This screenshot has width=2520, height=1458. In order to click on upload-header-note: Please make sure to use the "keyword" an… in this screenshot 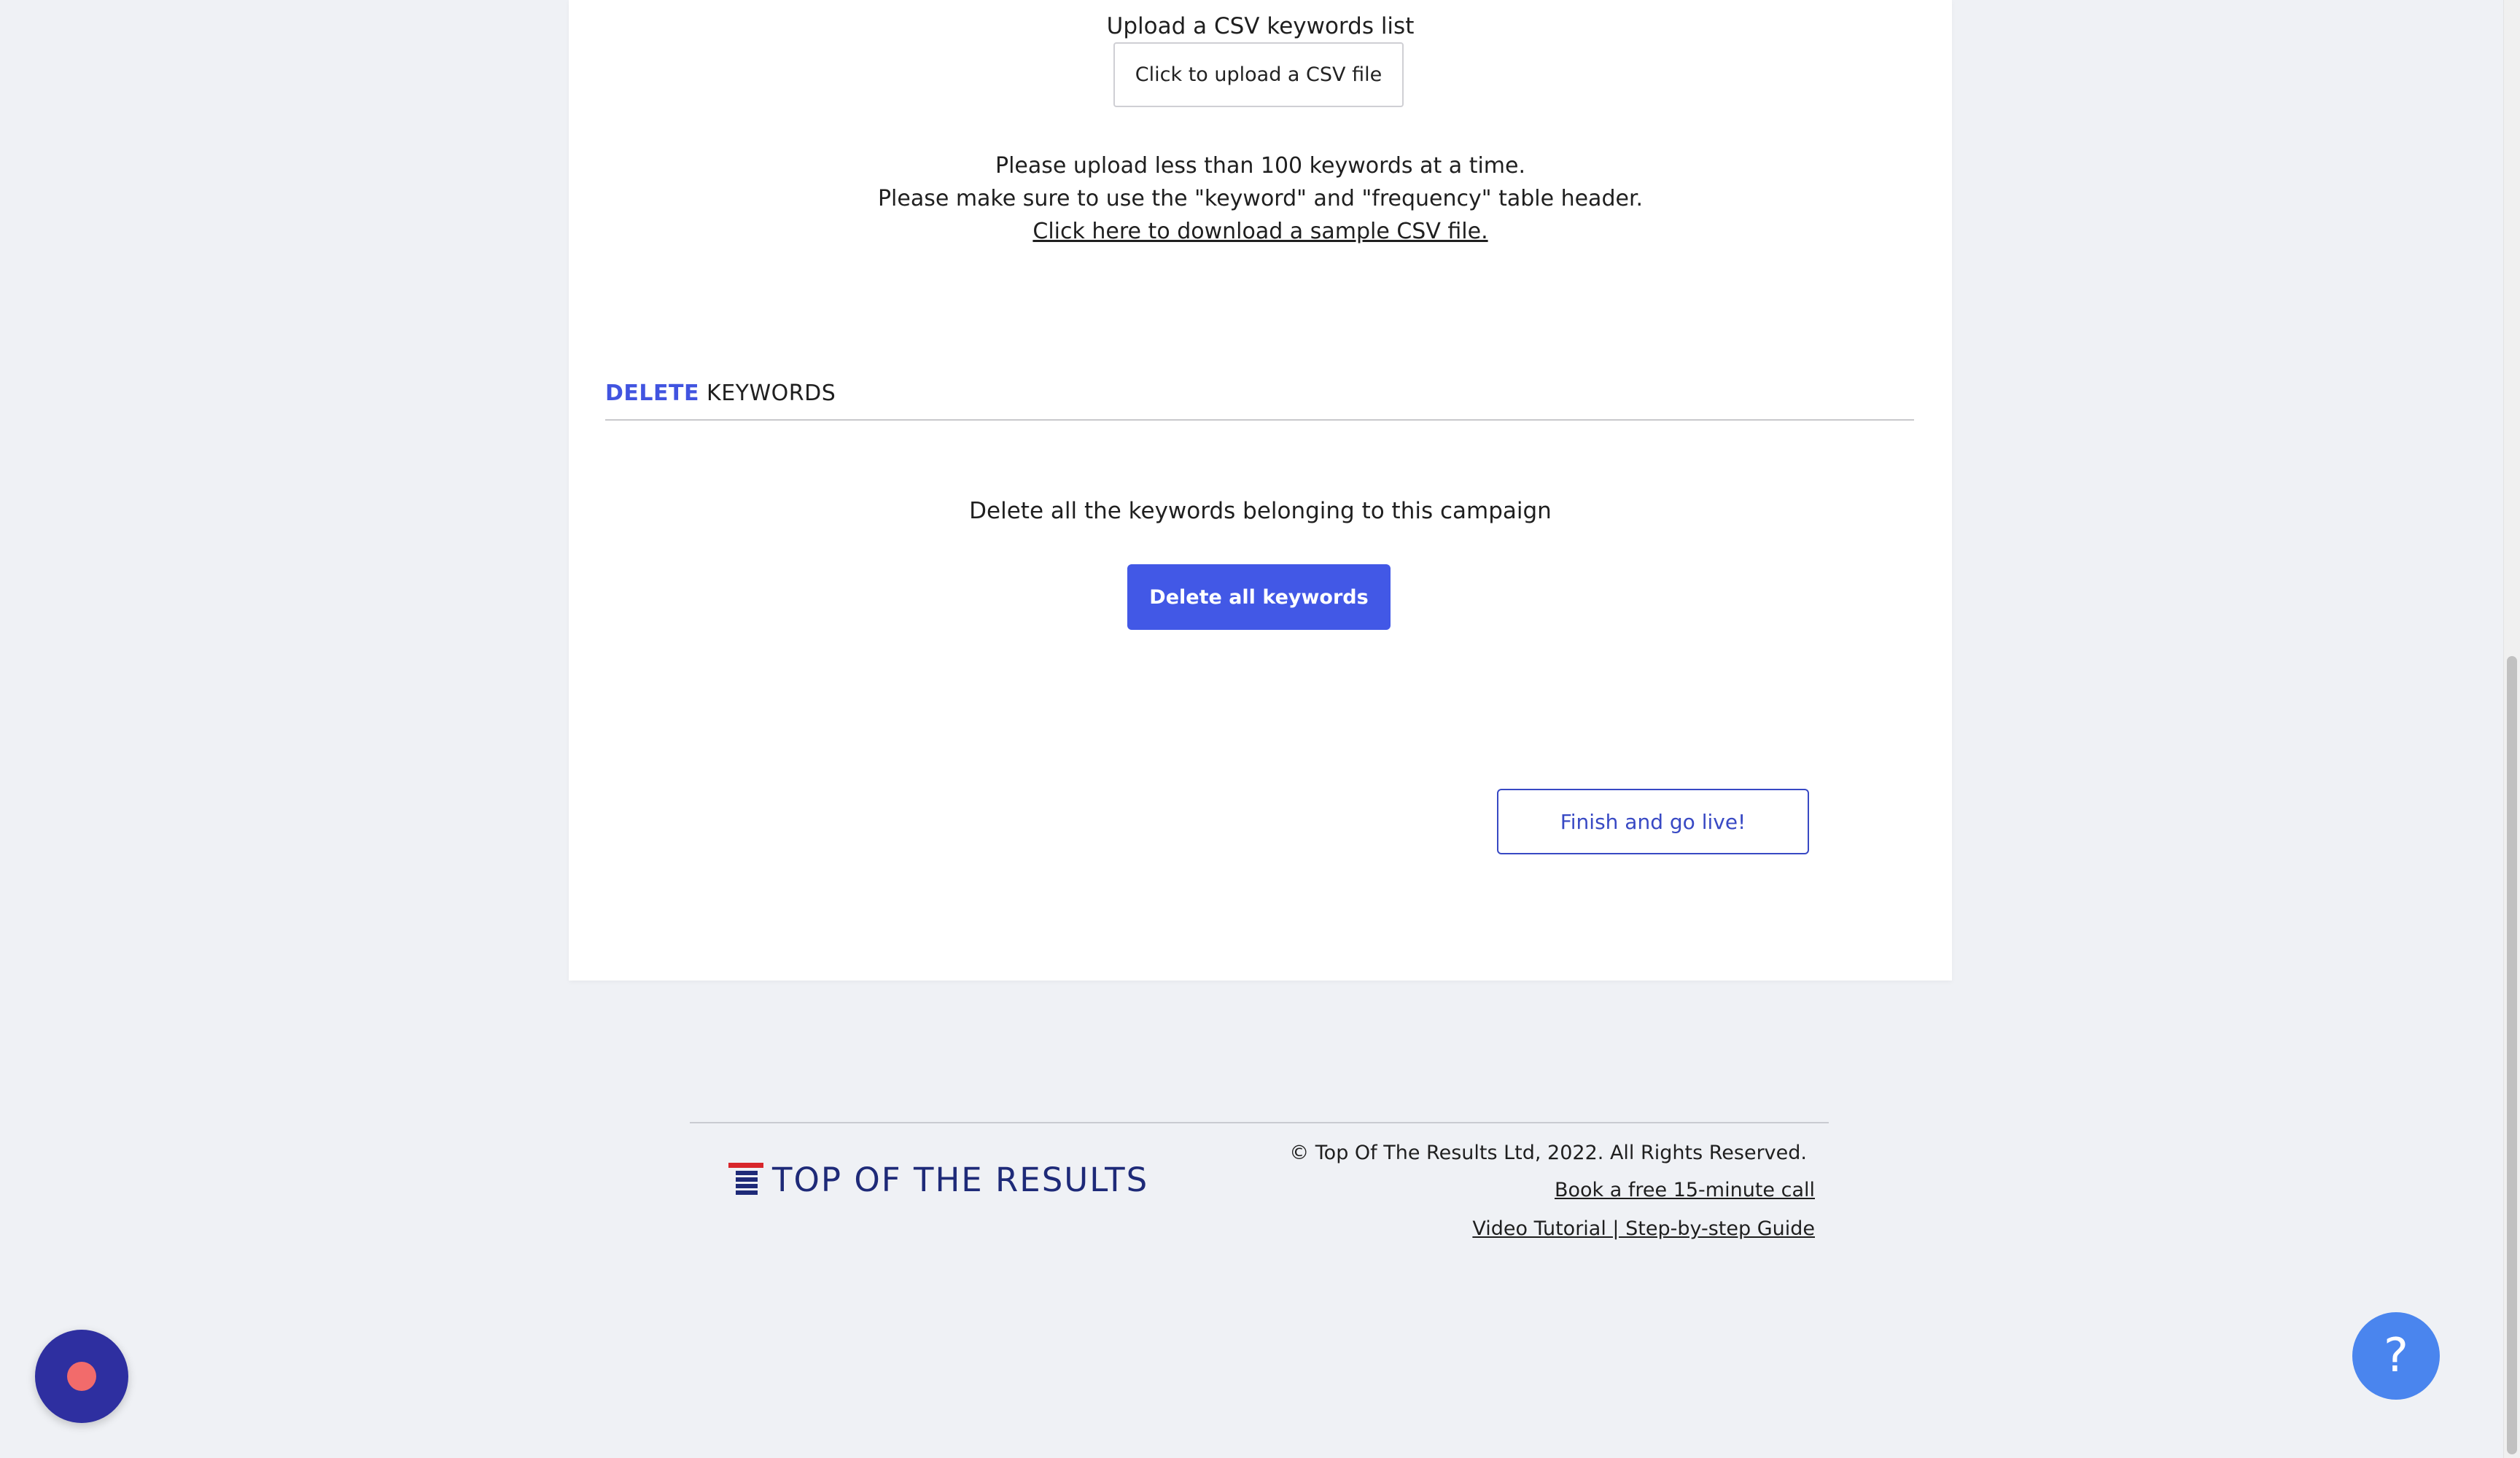, I will do `click(1260, 198)`.